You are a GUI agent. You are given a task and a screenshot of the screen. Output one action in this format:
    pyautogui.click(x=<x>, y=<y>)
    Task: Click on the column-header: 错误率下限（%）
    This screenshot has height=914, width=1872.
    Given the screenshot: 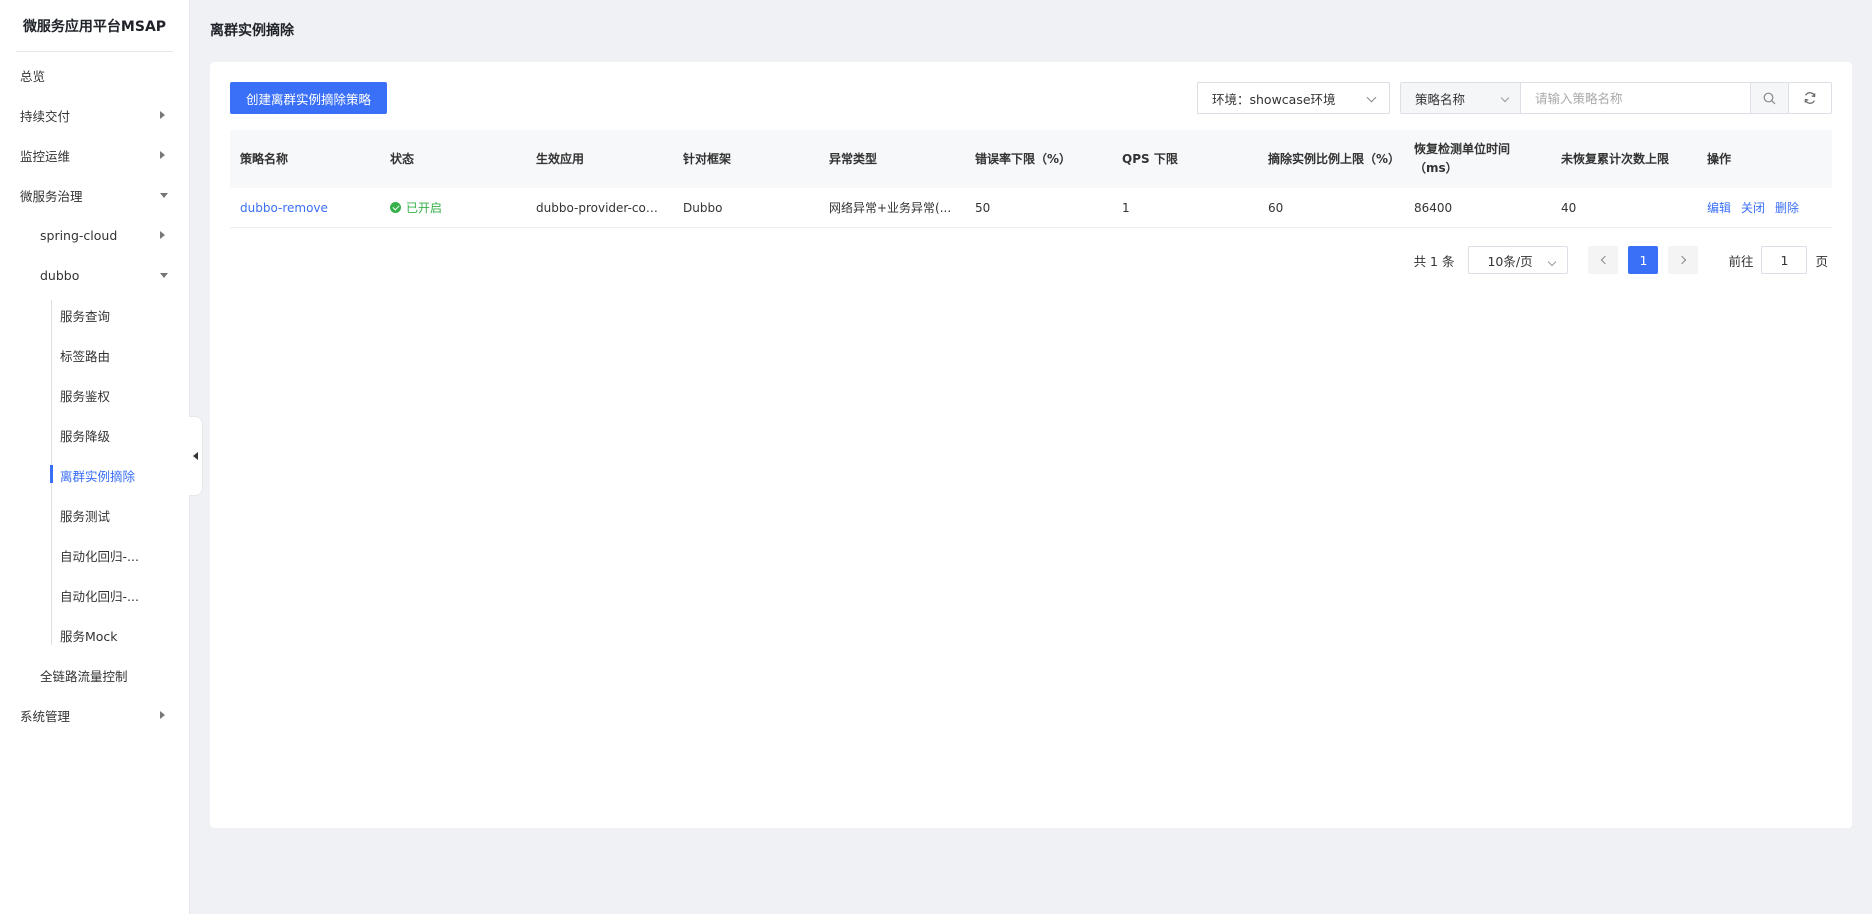 What is the action you would take?
    pyautogui.click(x=1023, y=158)
    